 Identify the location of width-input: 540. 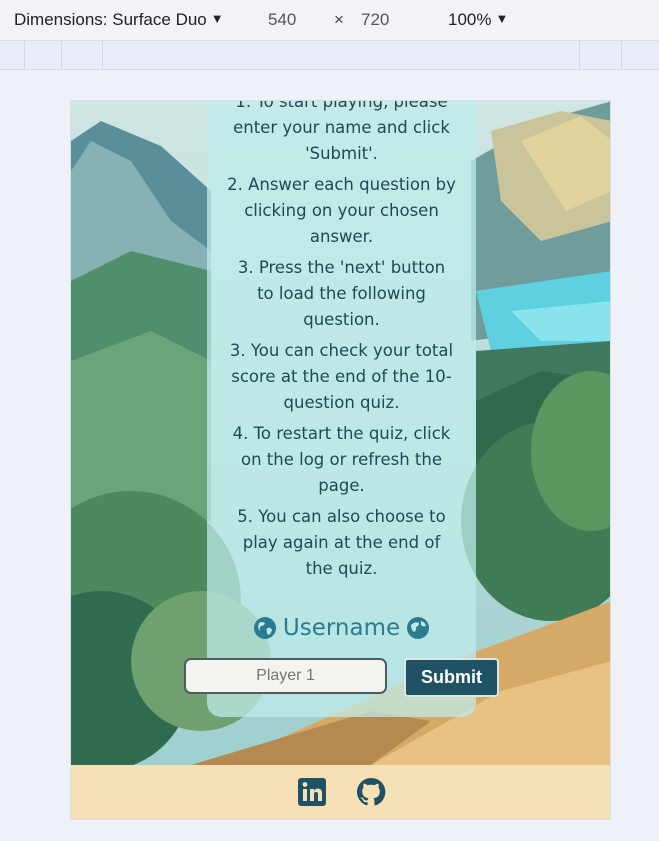
(282, 20).